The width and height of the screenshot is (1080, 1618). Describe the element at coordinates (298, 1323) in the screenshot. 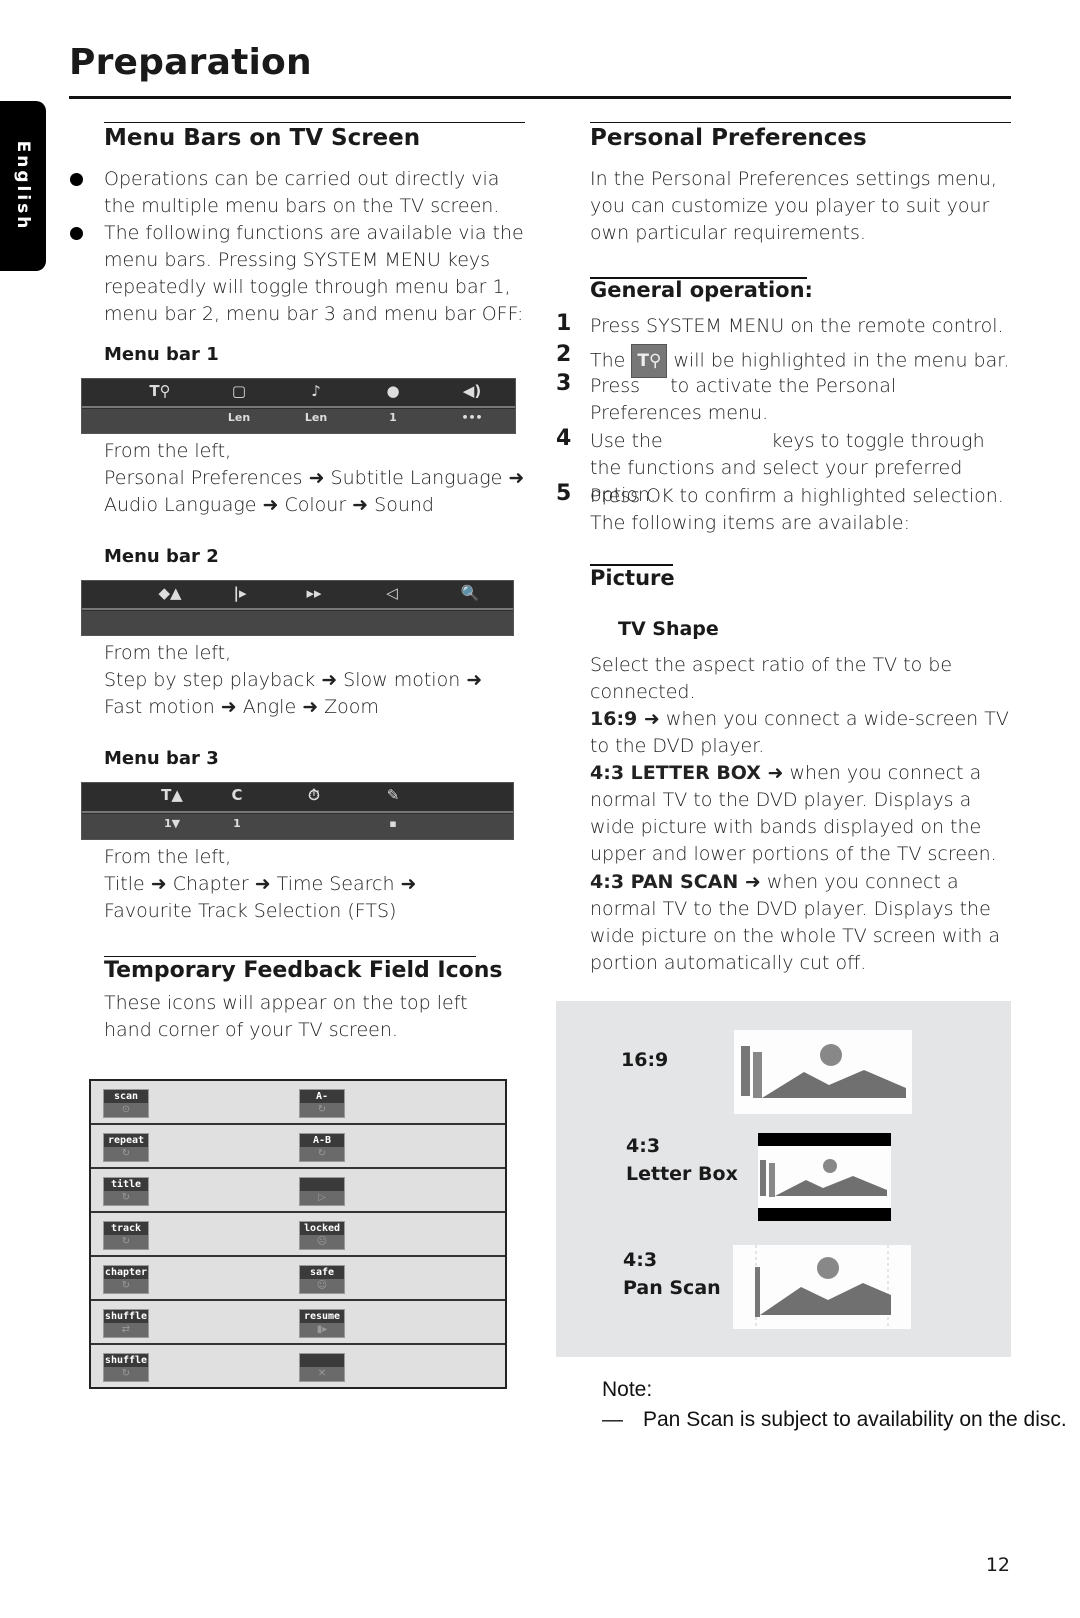

I see `feedback-table-row: shuffle ⇄ resume ▮▸` at that location.